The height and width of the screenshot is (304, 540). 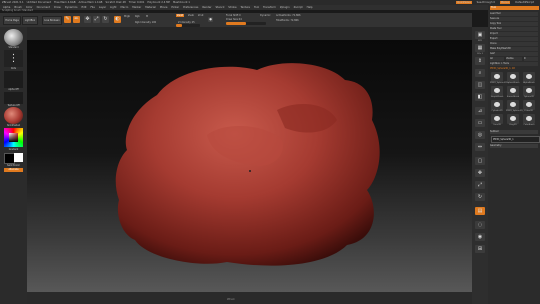 What do you see at coordinates (514, 59) in the screenshot?
I see `visible-button: Visible` at bounding box center [514, 59].